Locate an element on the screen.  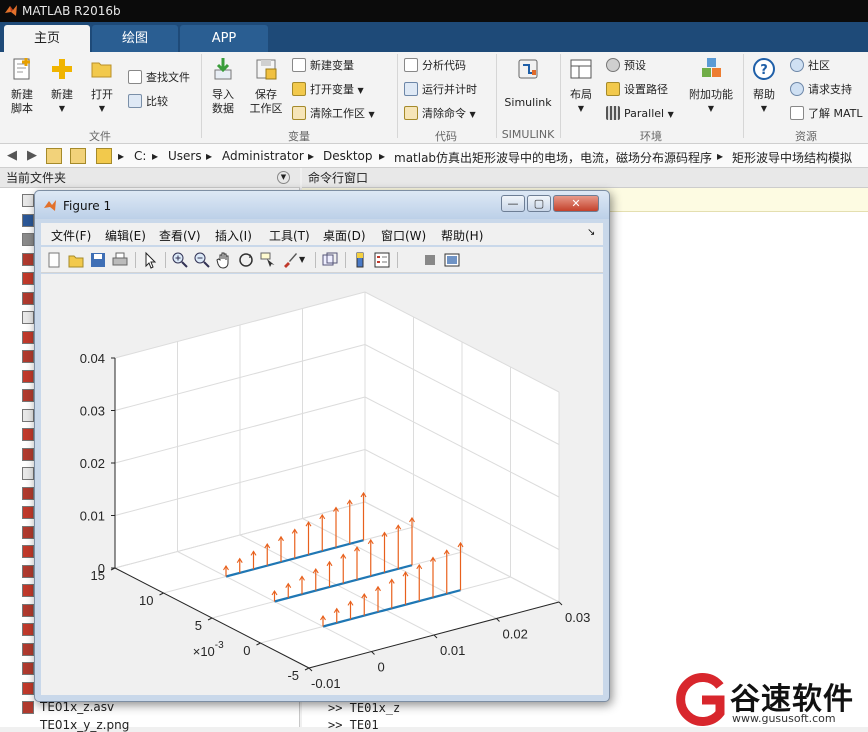
breadcrumb-current-folder: 矩形波导中场结构模拟 is located at coordinates (792, 157).